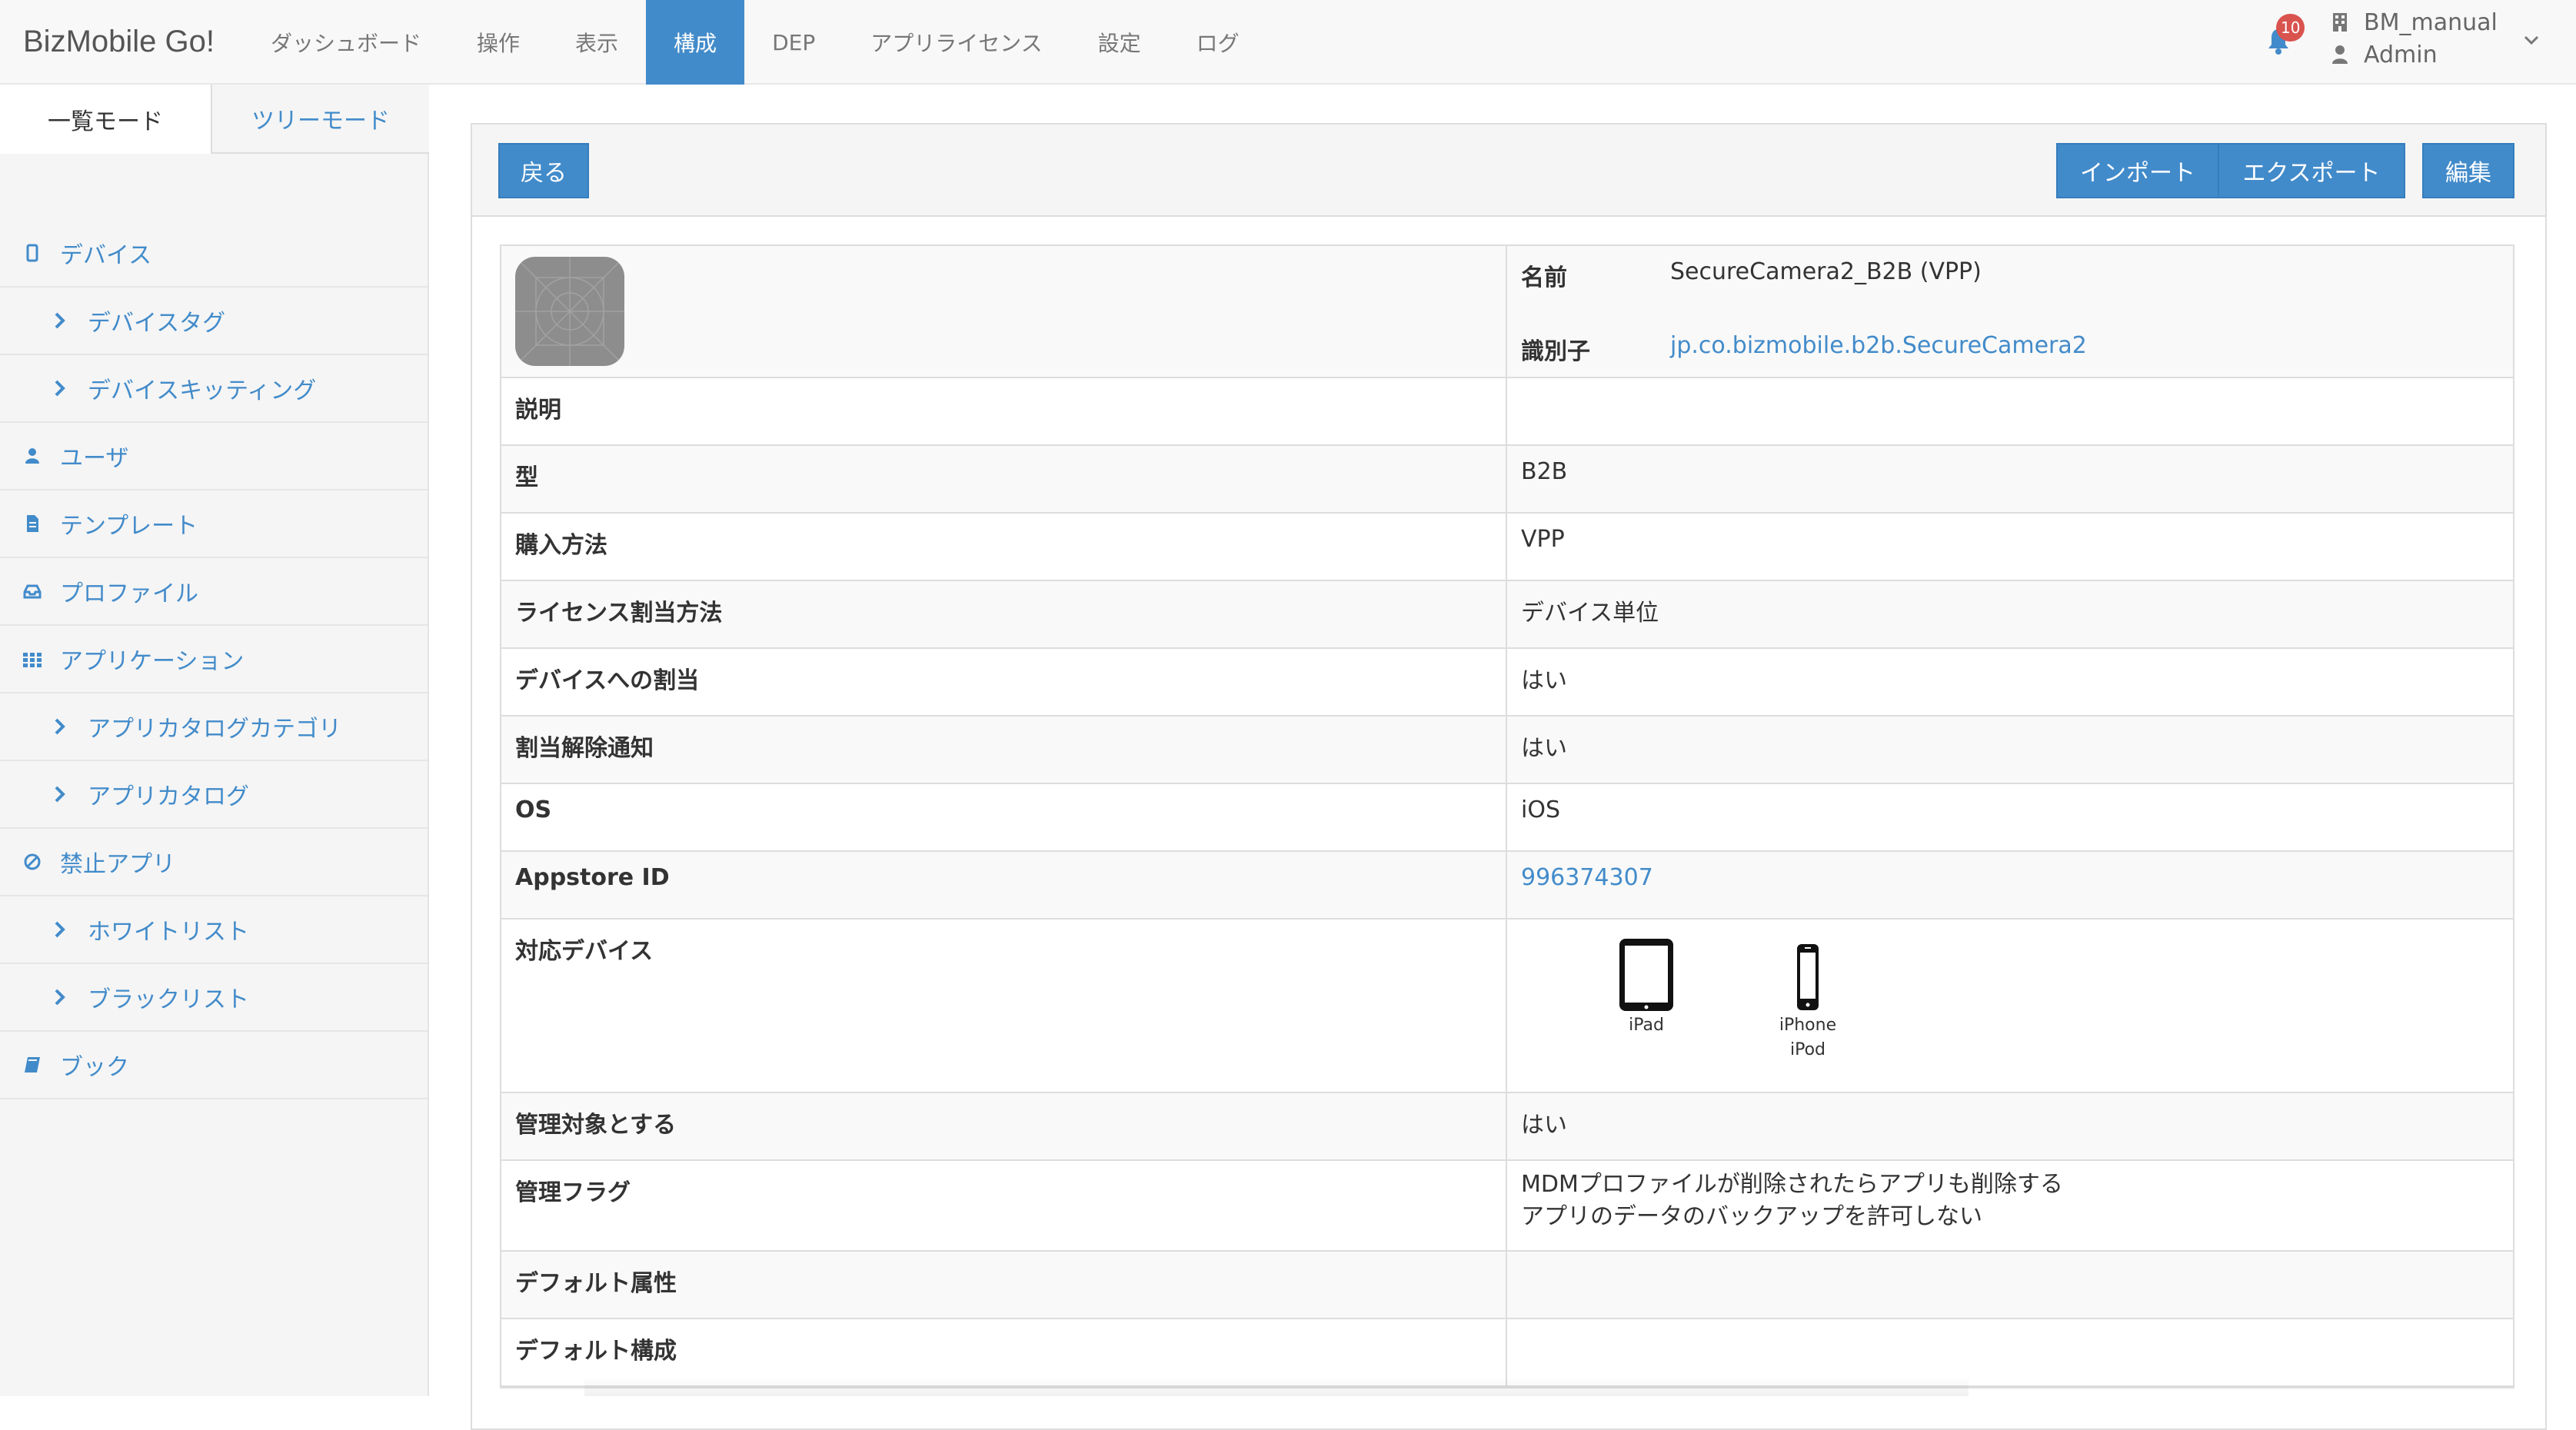 This screenshot has height=1430, width=2576. What do you see at coordinates (1004, 614) in the screenshot?
I see `row-label: ライセンス割当方法` at bounding box center [1004, 614].